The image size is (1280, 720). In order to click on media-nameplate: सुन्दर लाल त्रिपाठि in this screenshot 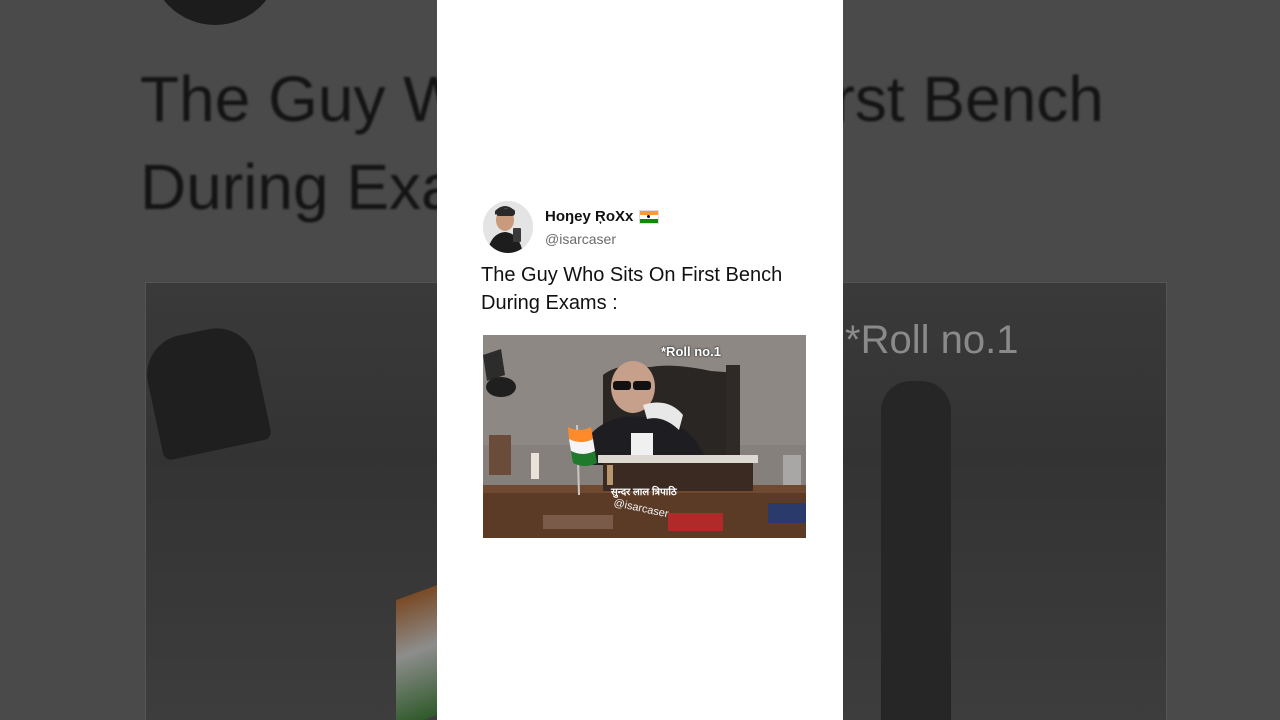, I will do `click(644, 492)`.